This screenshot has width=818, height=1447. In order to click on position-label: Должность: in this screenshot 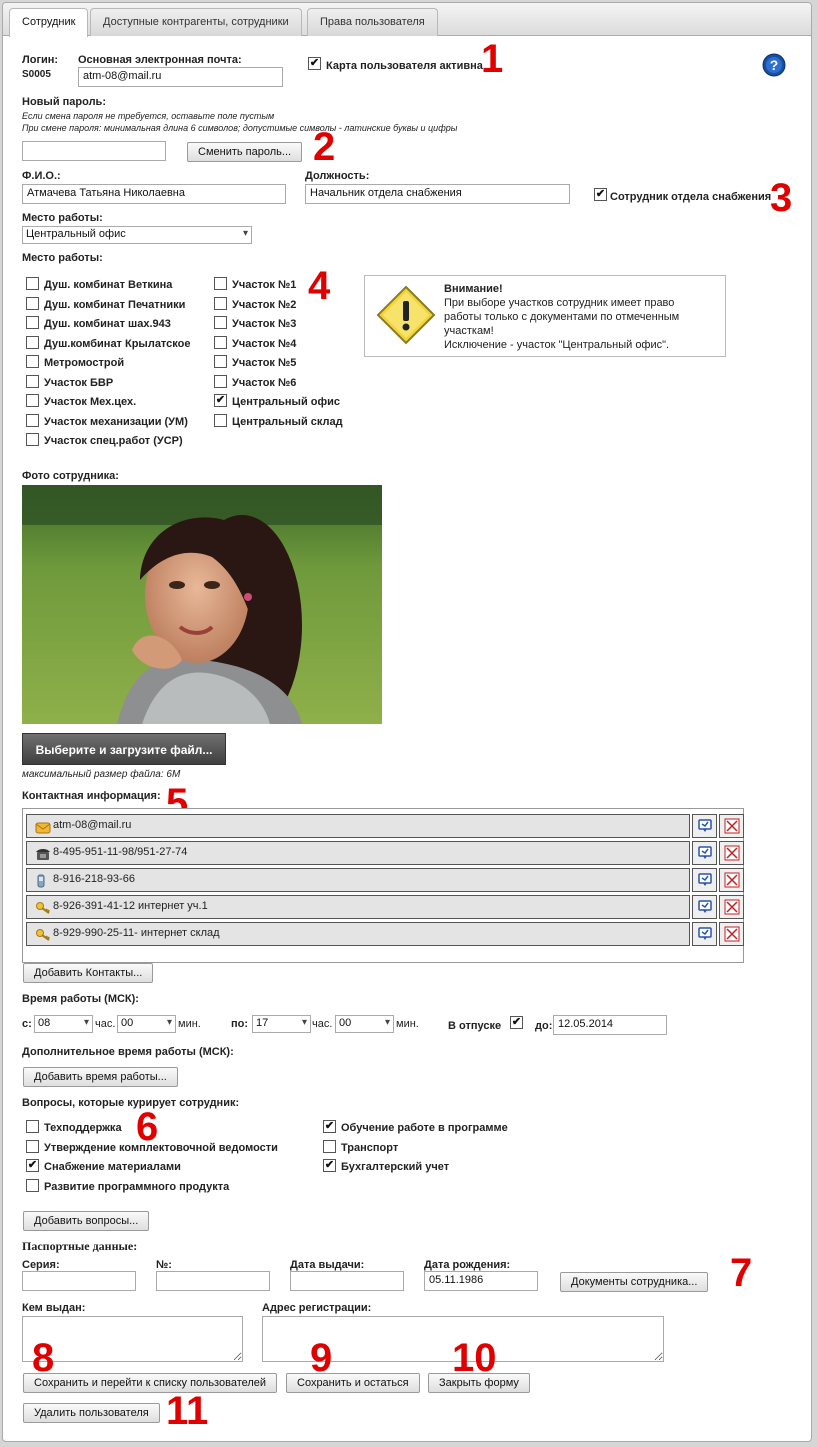, I will do `click(337, 176)`.